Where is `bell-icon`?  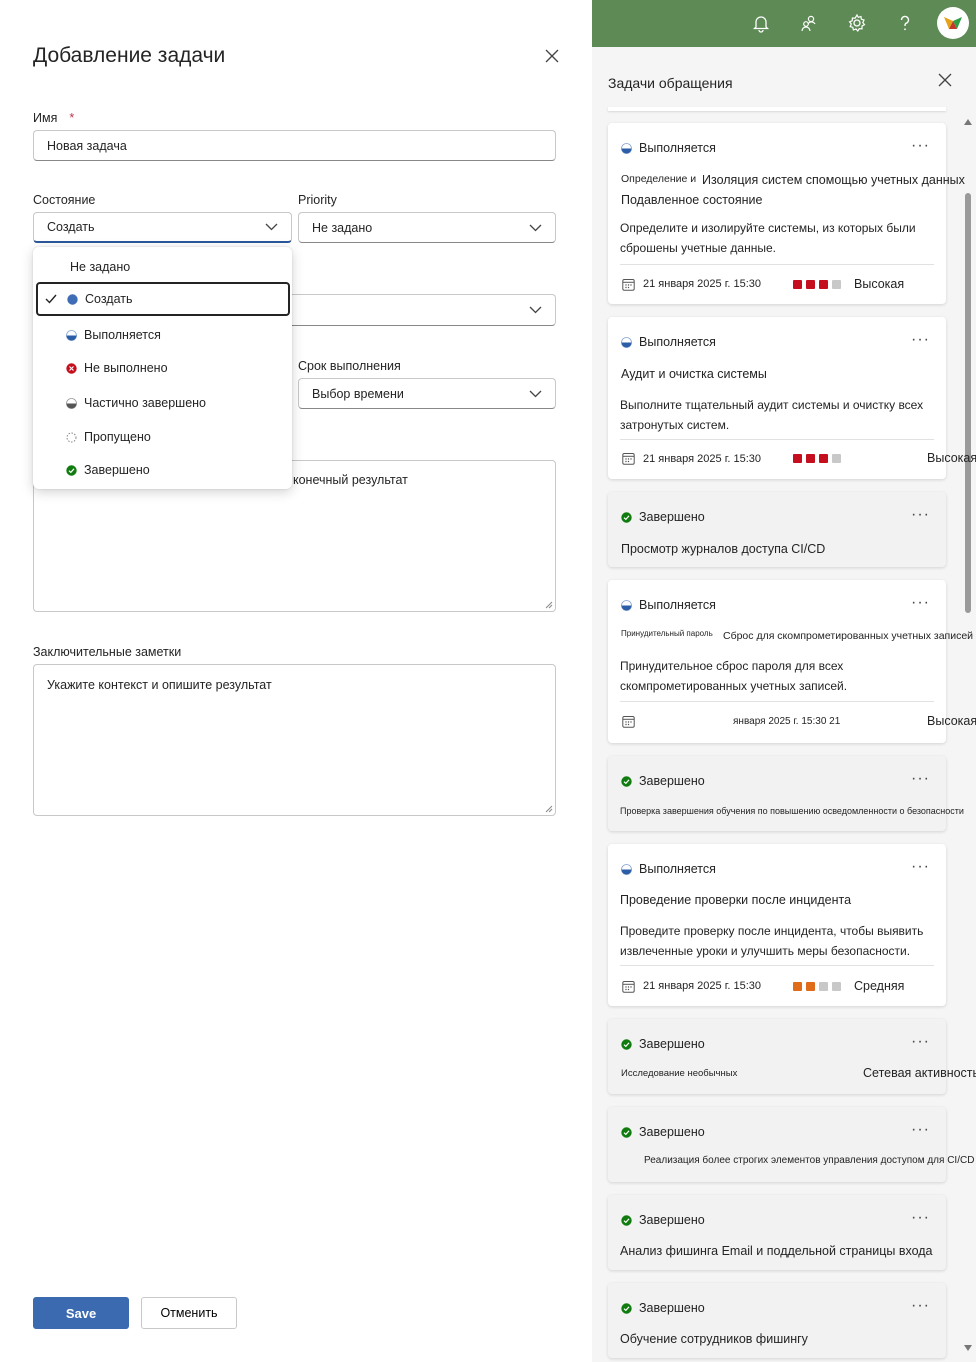
bell-icon is located at coordinates (761, 23).